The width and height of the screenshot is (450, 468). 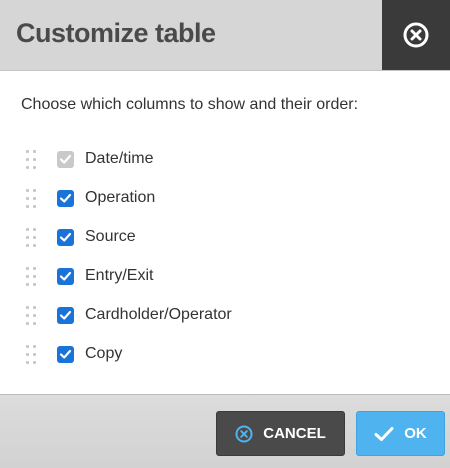 What do you see at coordinates (225, 238) in the screenshot?
I see `column-row-source: Source` at bounding box center [225, 238].